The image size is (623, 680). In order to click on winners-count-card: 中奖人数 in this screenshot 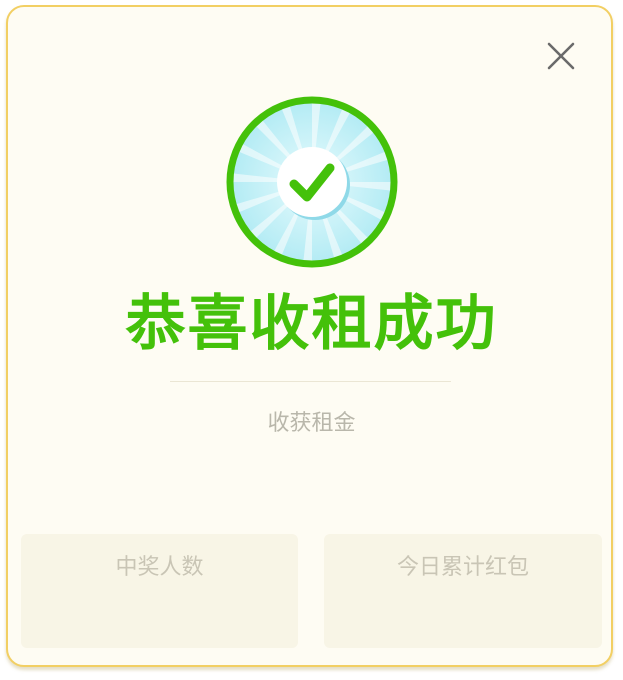, I will do `click(159, 591)`.